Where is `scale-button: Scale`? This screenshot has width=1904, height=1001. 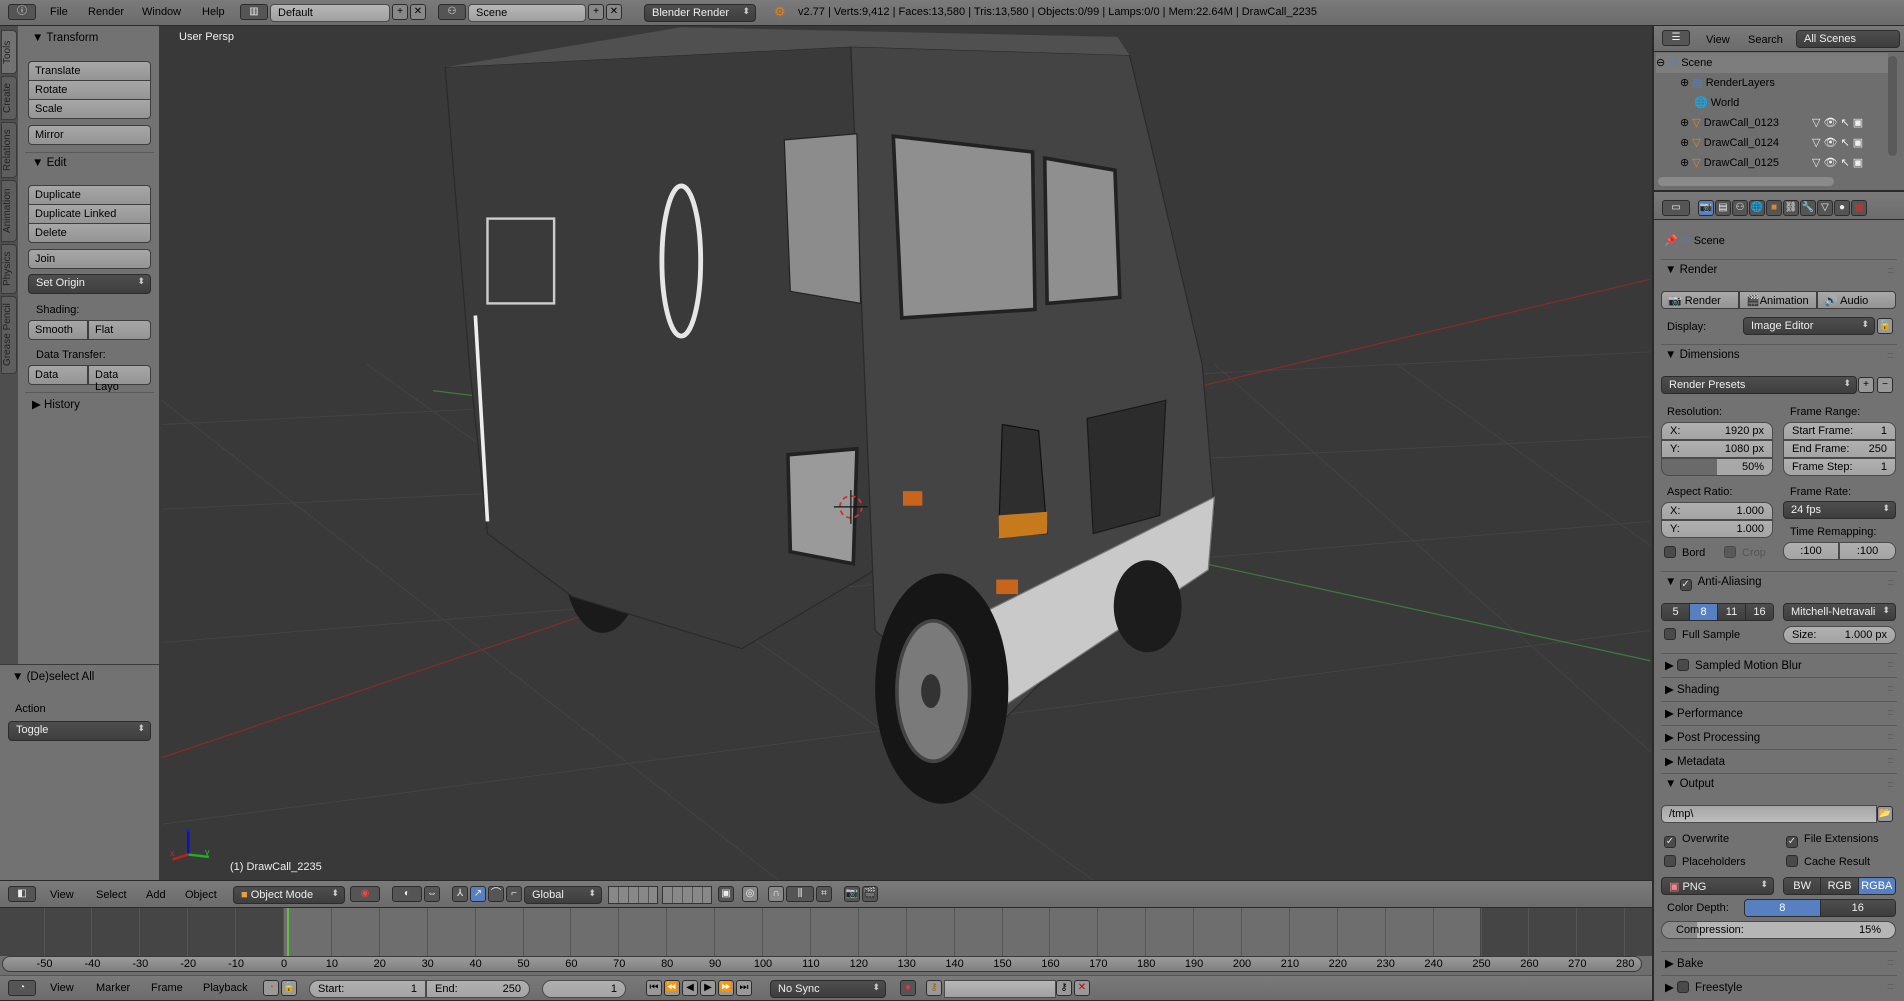 scale-button: Scale is located at coordinates (89, 109).